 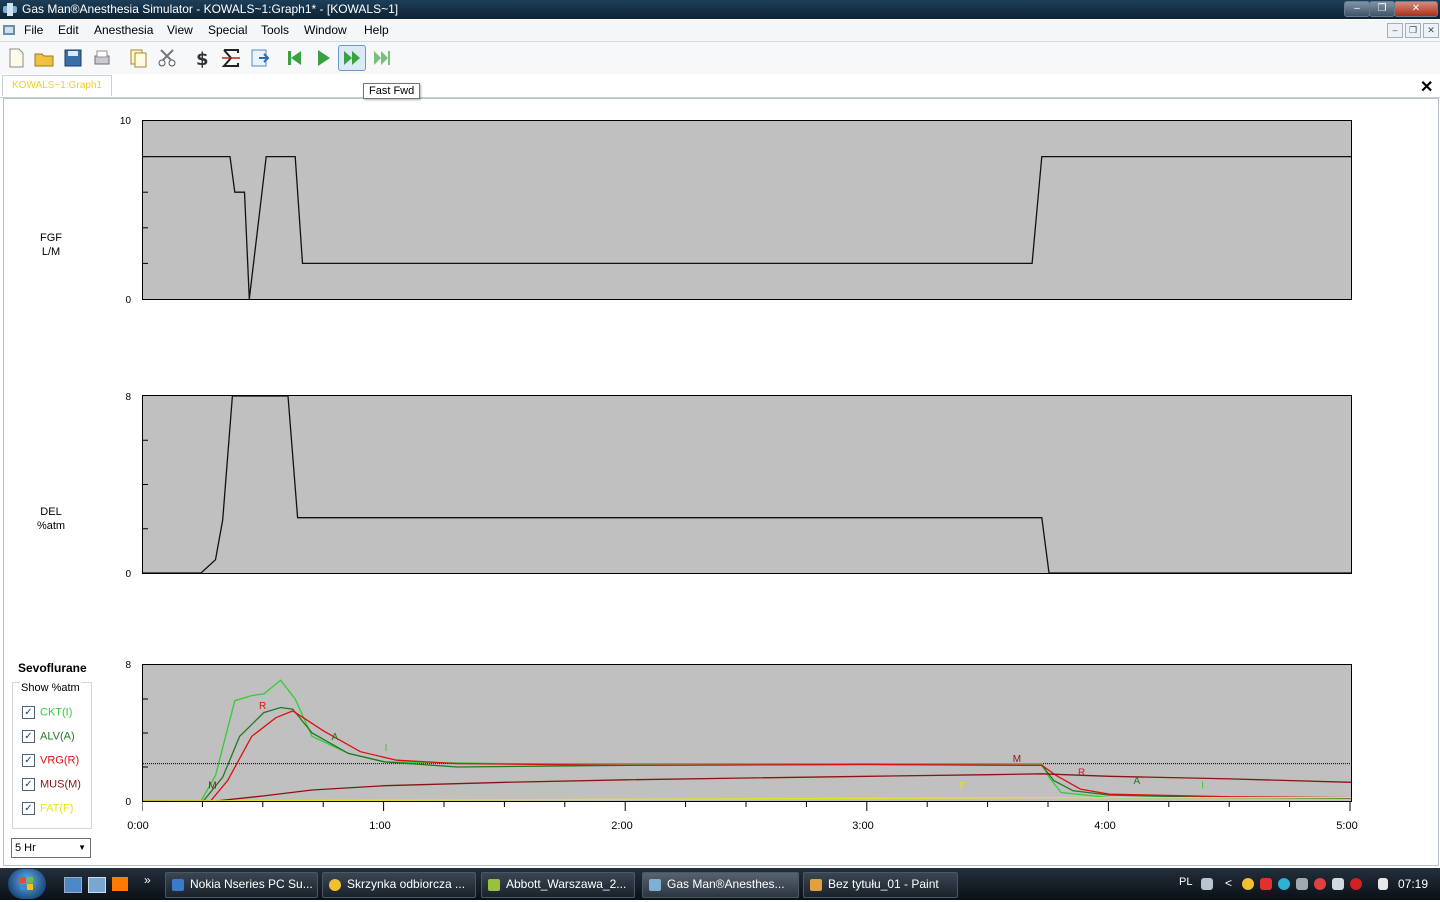 What do you see at coordinates (352, 58) in the screenshot?
I see `fast-forward-button` at bounding box center [352, 58].